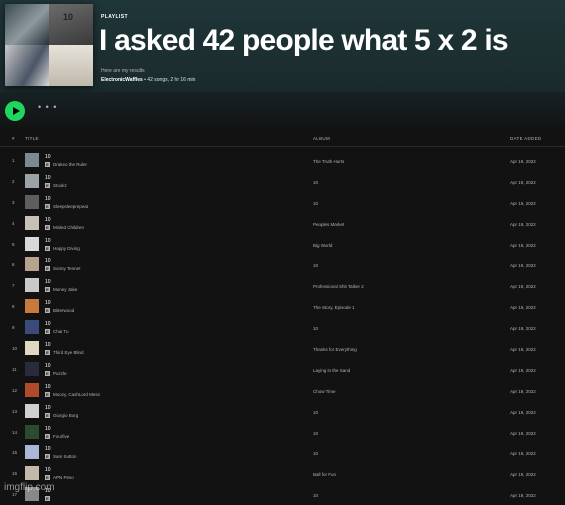 The height and width of the screenshot is (505, 565). I want to click on track-album: Laying in the Sand, so click(331, 370).